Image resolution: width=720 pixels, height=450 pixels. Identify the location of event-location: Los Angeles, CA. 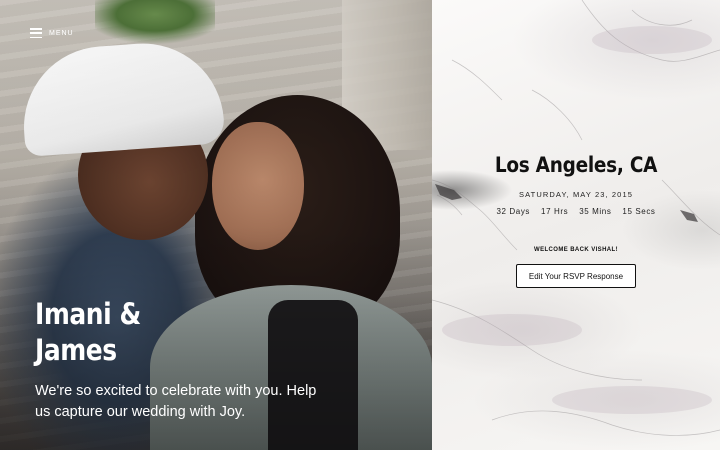
(576, 165).